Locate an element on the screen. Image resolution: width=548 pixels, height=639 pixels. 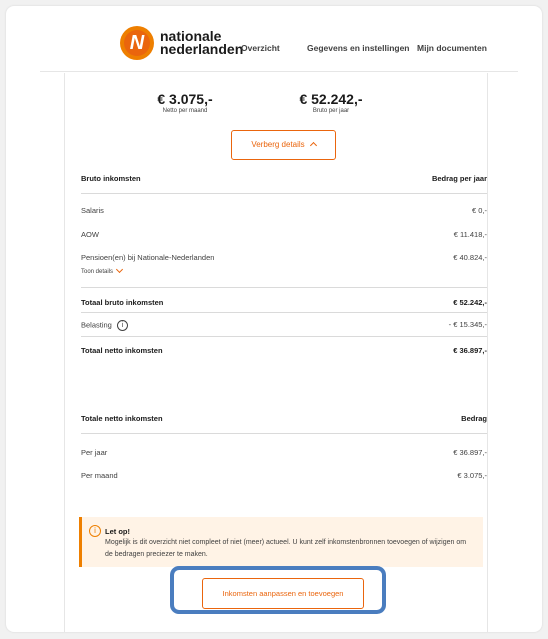
nav-mijn-documenten: Mijn documenten is located at coordinates (452, 48).